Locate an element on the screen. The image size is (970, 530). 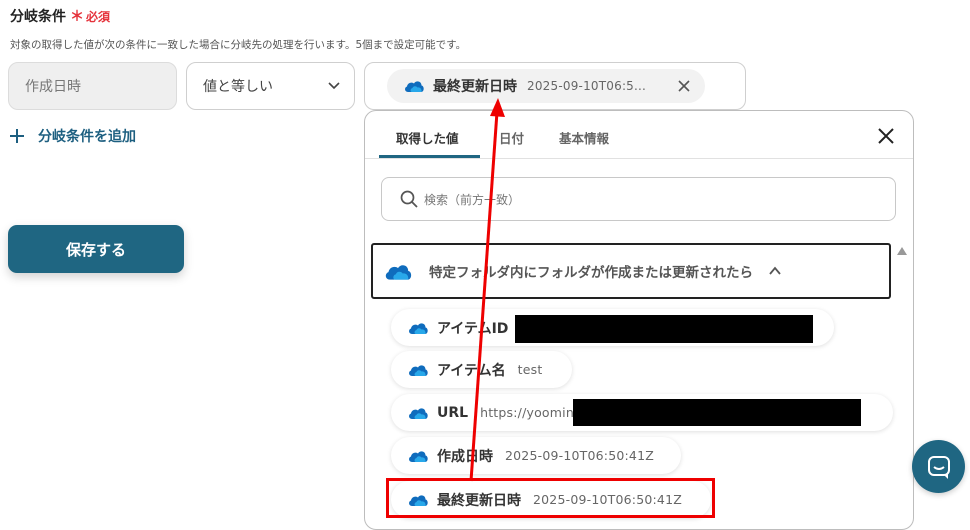
operator-select: 値と等しい is located at coordinates (270, 86).